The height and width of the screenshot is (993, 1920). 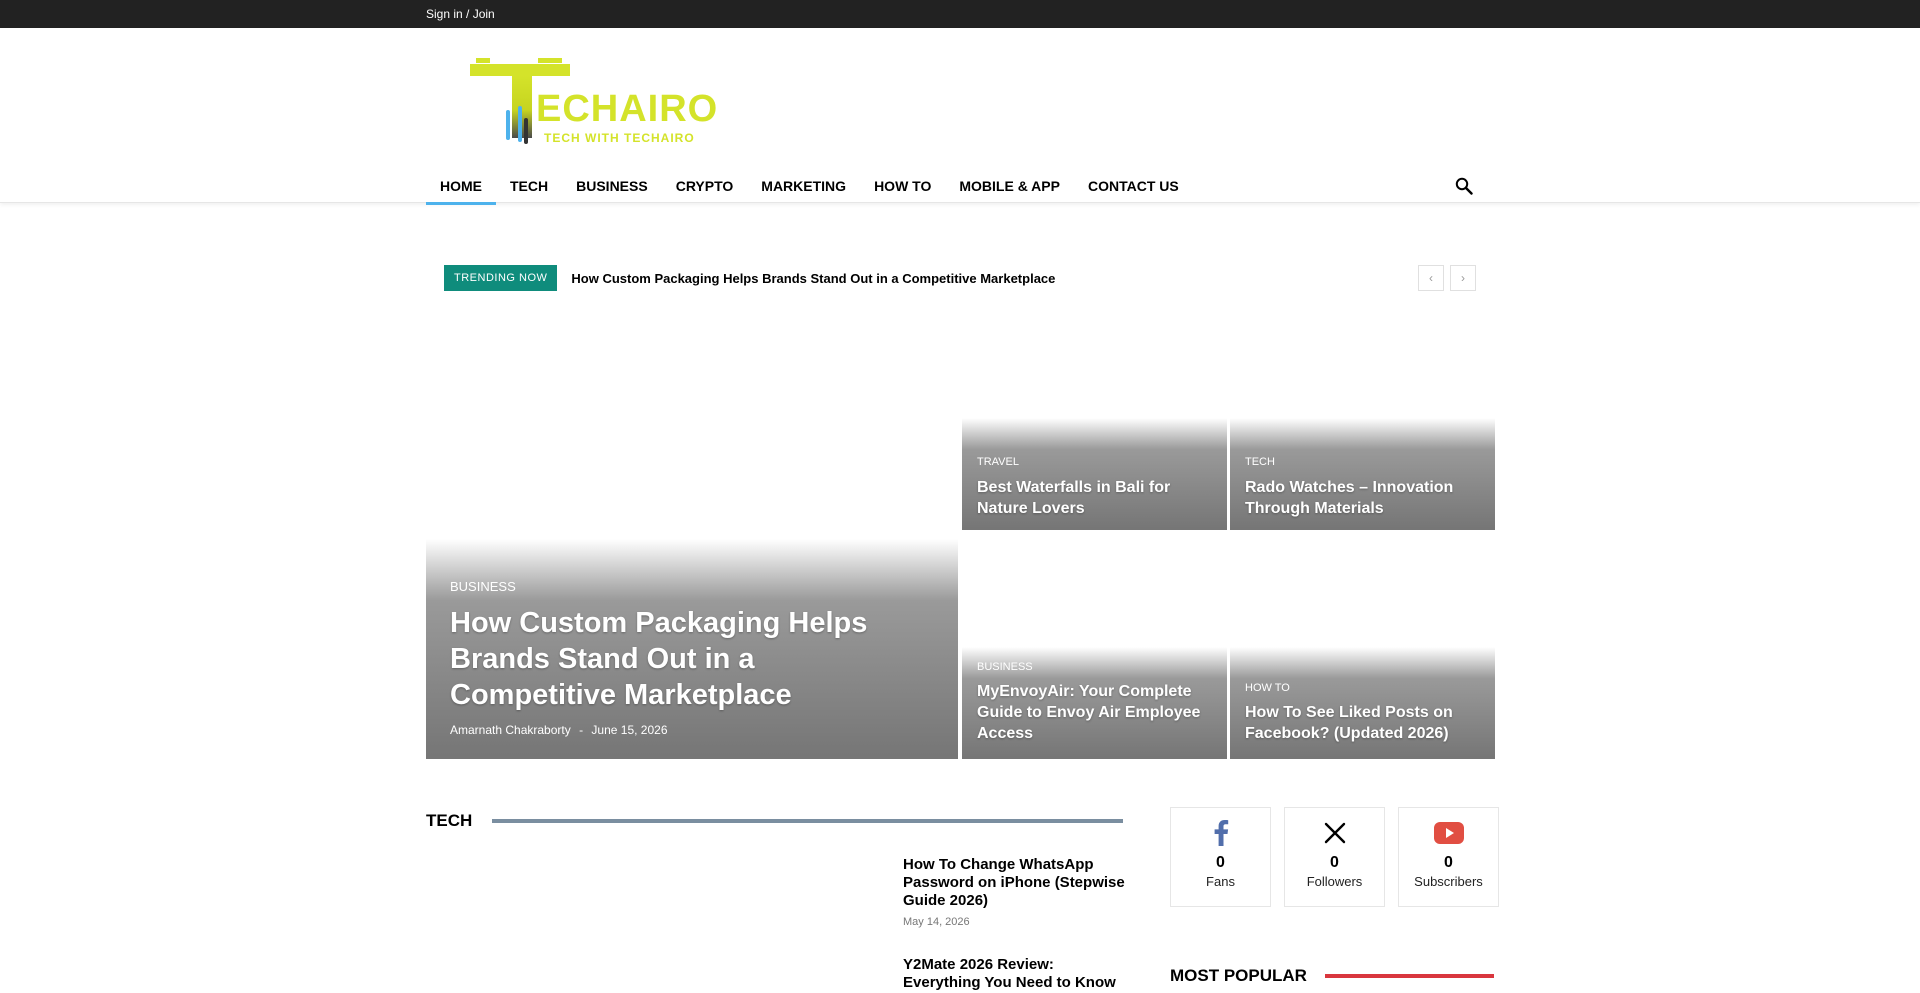 I want to click on trending-badge: TRENDING NOW, so click(x=501, y=278).